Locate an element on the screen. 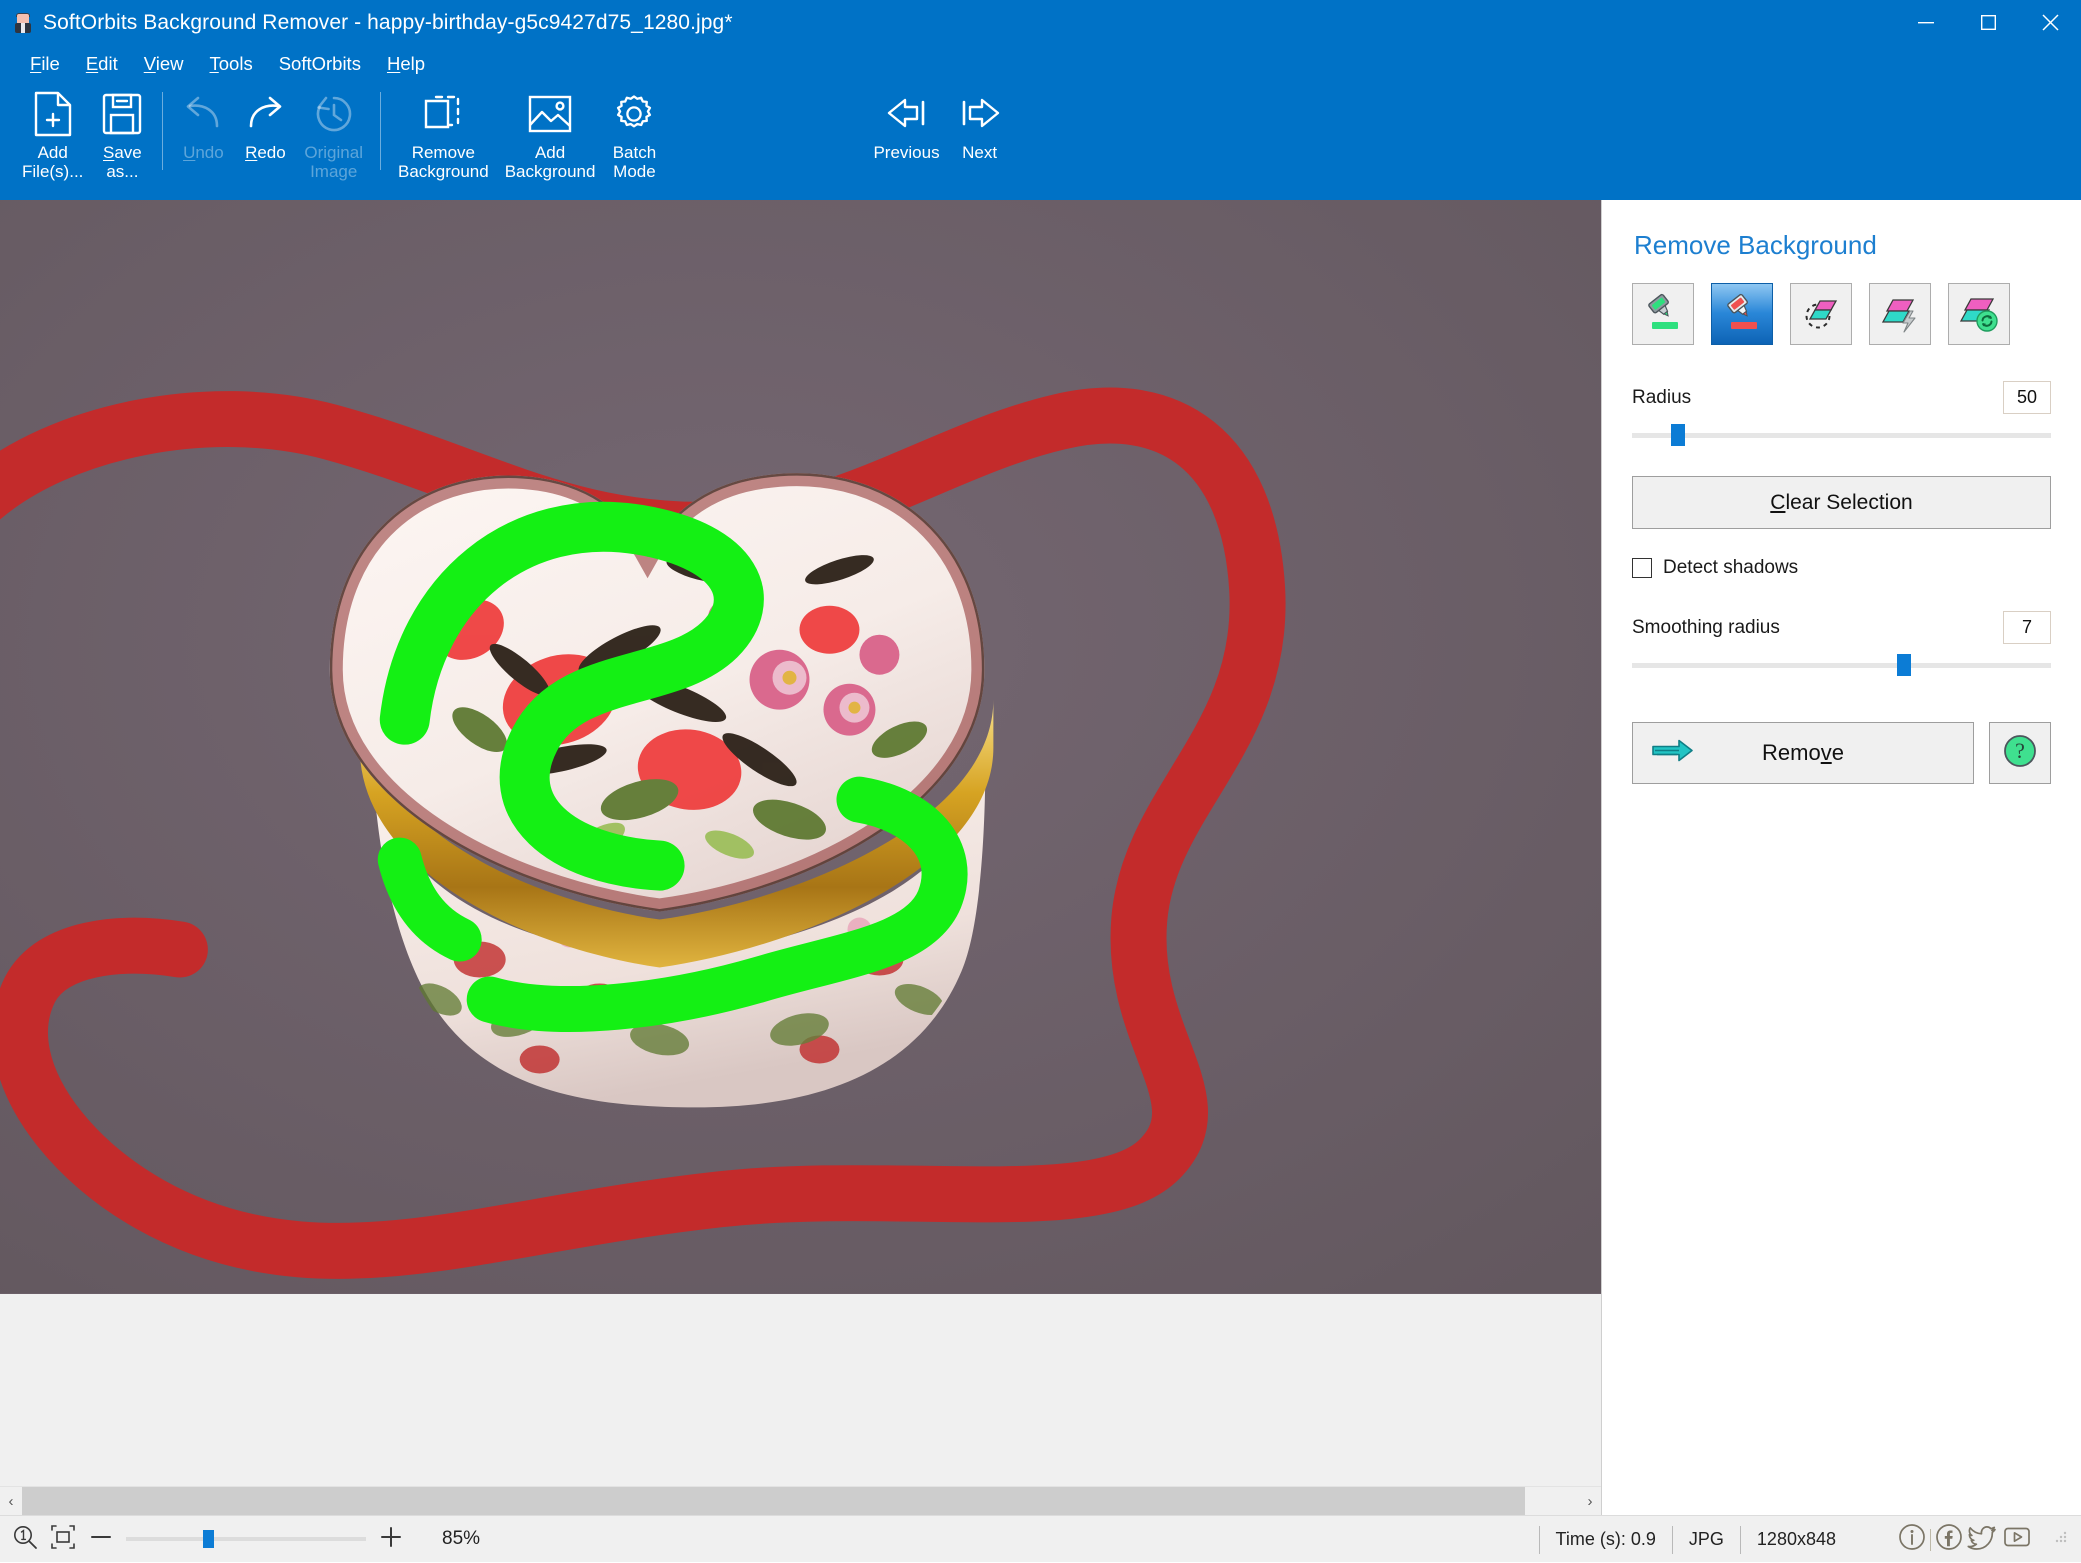  mark-foreground-tool is located at coordinates (1663, 314).